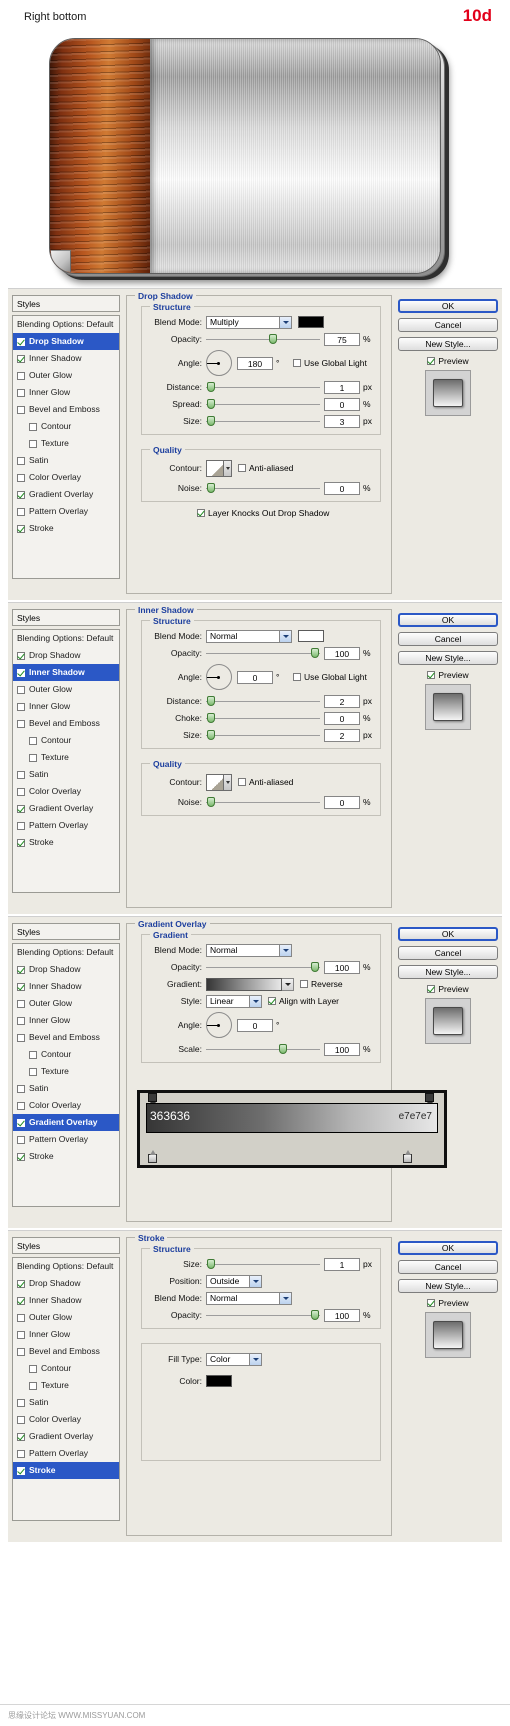 This screenshot has width=510, height=1726. What do you see at coordinates (219, 468) in the screenshot?
I see `contour-preset-select` at bounding box center [219, 468].